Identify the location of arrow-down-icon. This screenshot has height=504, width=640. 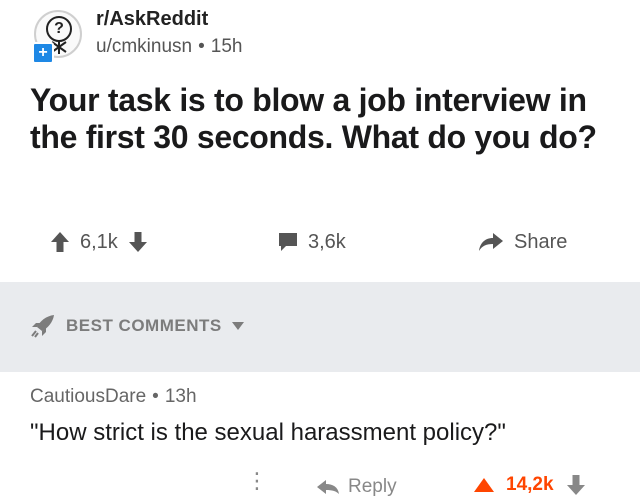
(138, 242).